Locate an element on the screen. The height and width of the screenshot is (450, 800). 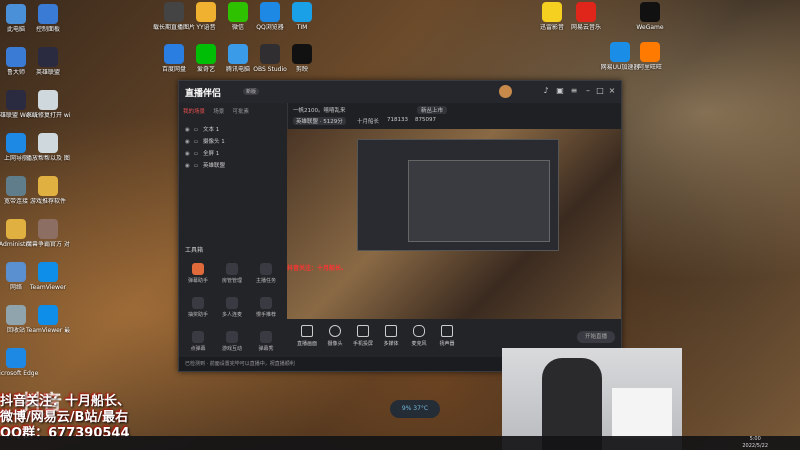
upload-button: 新丛上市 is located at coordinates (432, 110).